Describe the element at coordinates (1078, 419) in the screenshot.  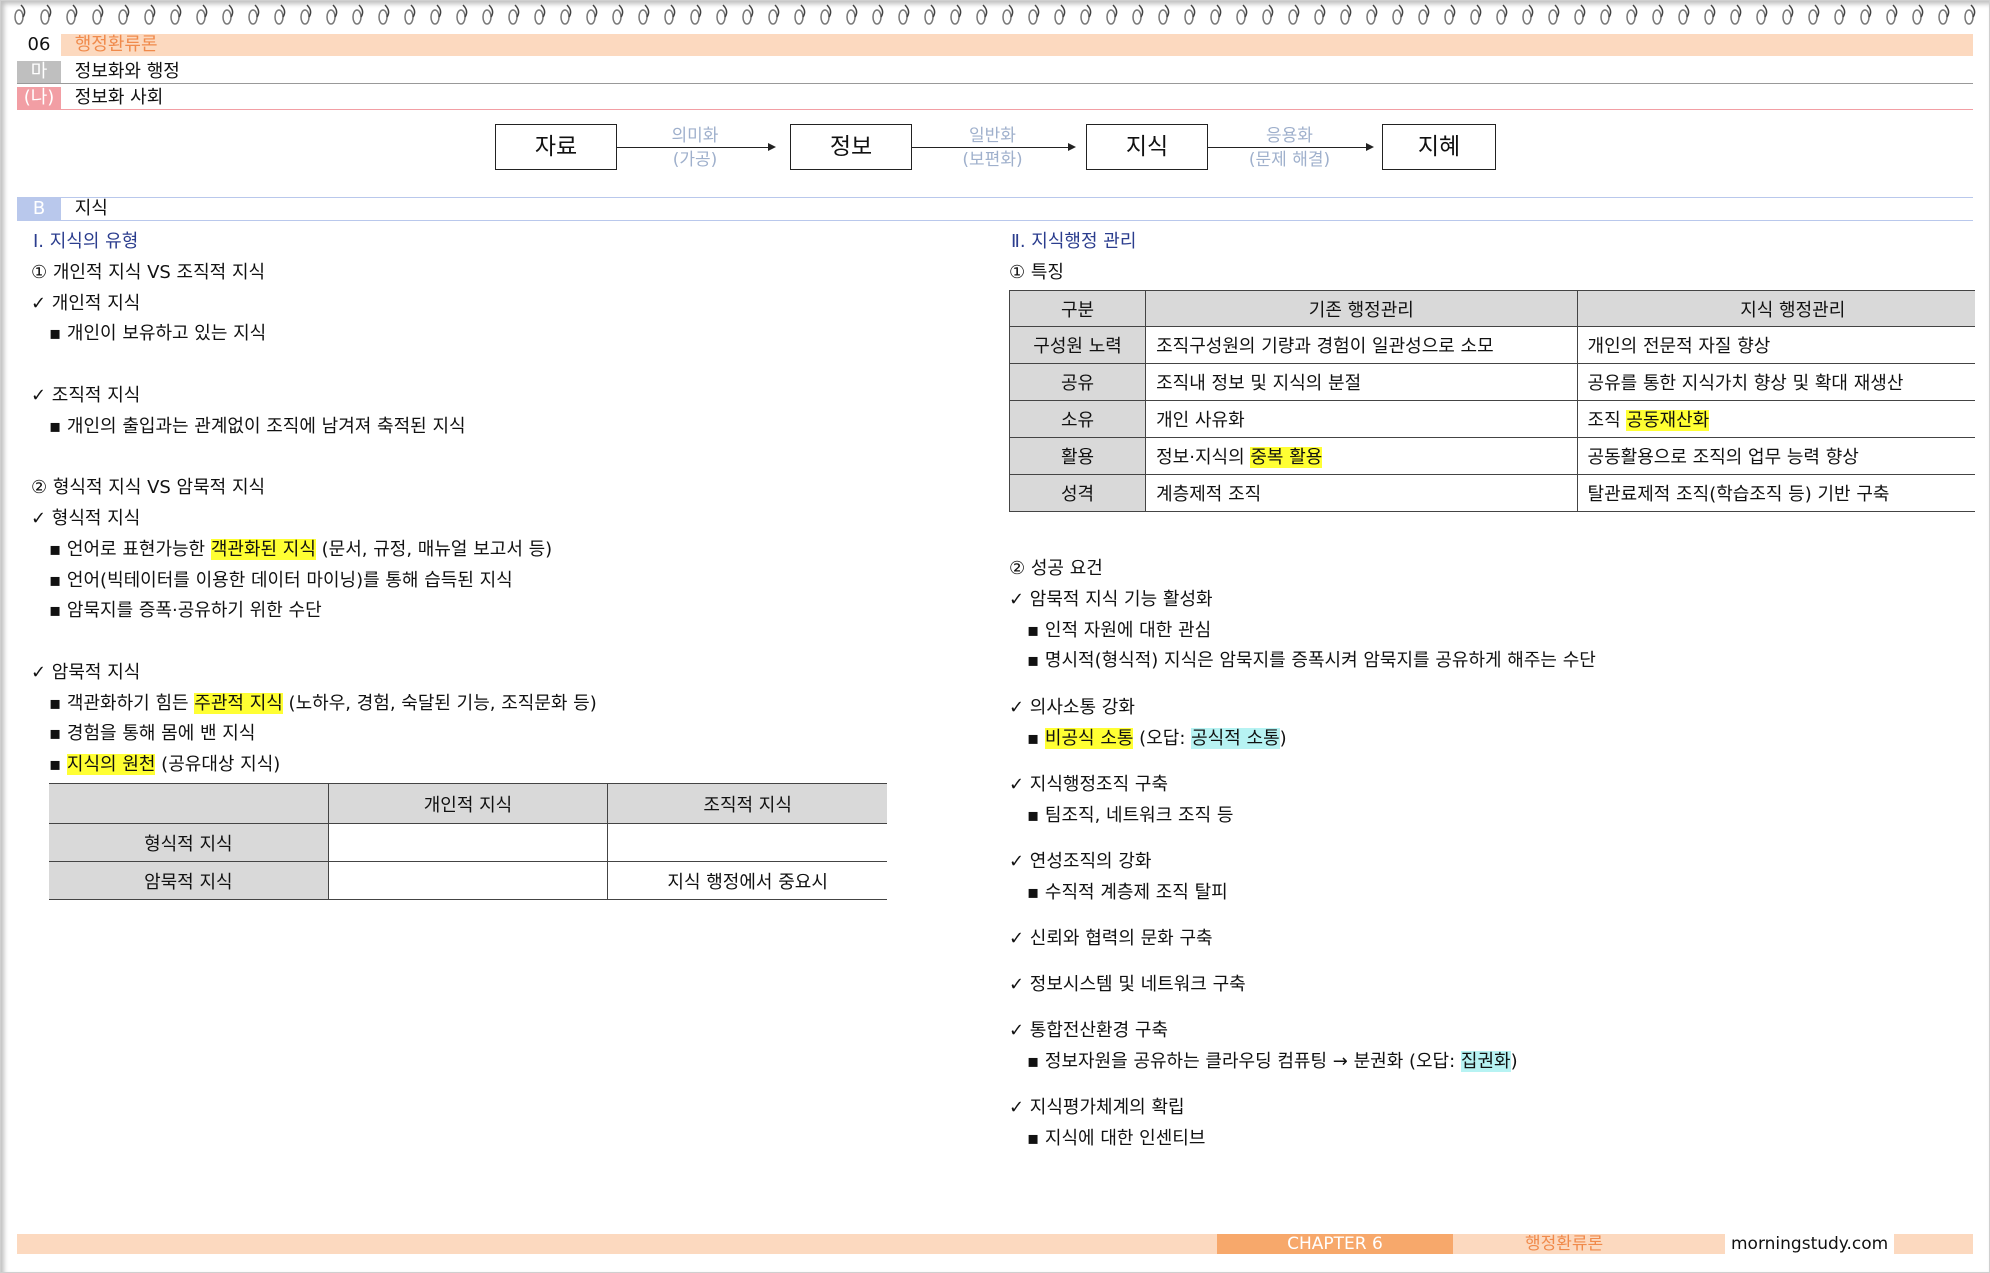
I see `table-row-header: 소유` at that location.